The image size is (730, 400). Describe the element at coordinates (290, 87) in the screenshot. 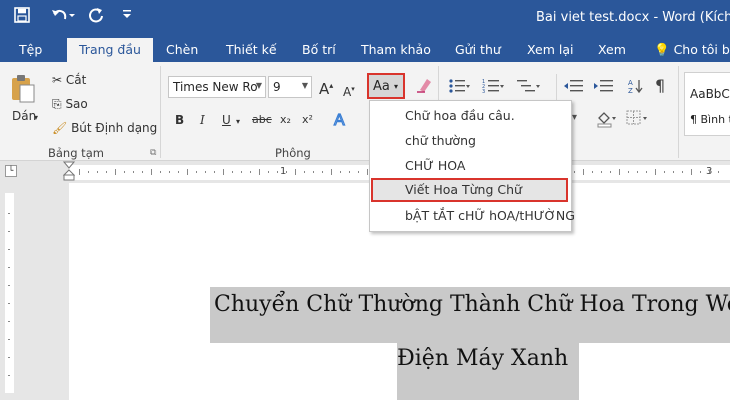

I see `font-size-combo: 9 ▼` at that location.